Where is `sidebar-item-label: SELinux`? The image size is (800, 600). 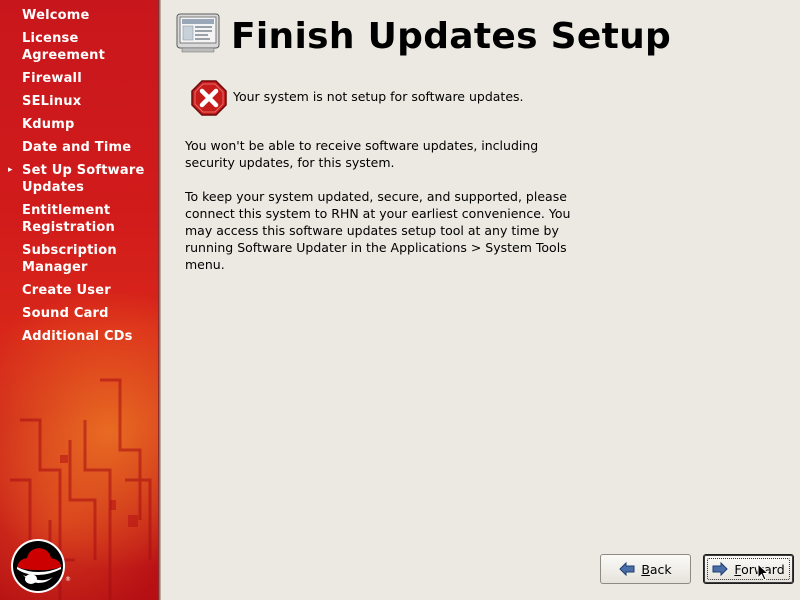
sidebar-item-label: SELinux is located at coordinates (52, 101).